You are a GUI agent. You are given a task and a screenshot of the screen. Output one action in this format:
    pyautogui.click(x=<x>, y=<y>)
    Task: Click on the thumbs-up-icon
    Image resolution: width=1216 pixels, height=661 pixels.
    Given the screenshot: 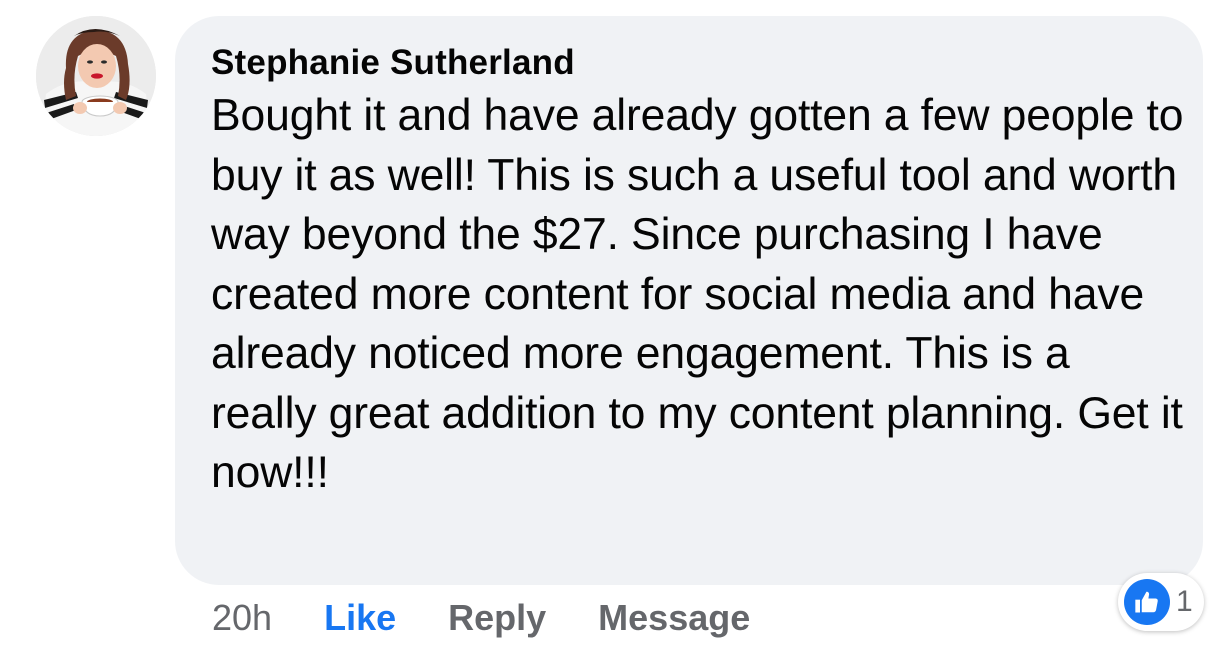 What is the action you would take?
    pyautogui.click(x=1147, y=602)
    